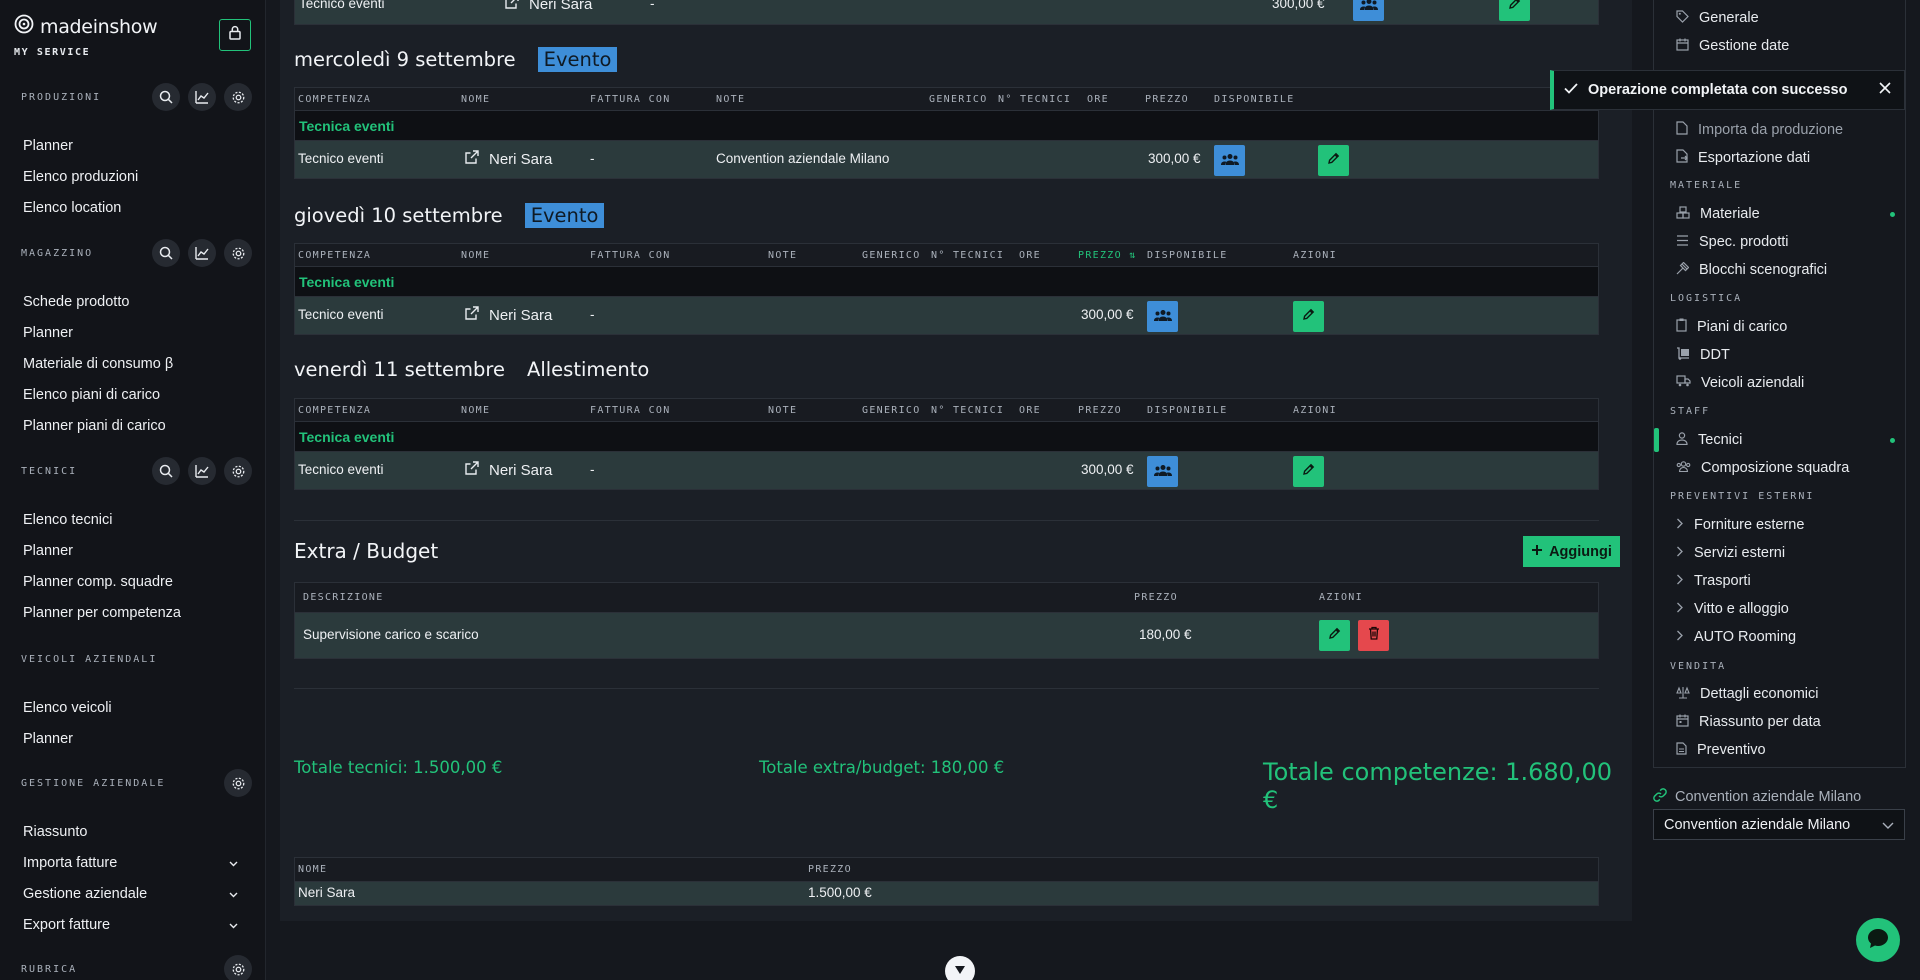 This screenshot has width=1920, height=980. Describe the element at coordinates (1682, 158) in the screenshot. I see `file-export-icon` at that location.